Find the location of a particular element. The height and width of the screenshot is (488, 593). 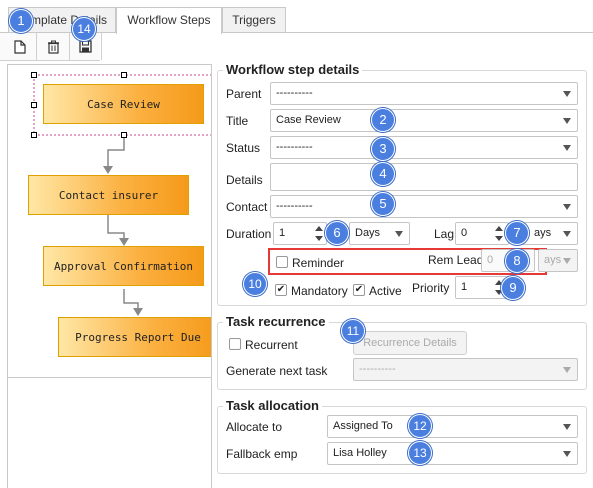

tab-workflow-steps: Workflow Steps is located at coordinates (169, 20).